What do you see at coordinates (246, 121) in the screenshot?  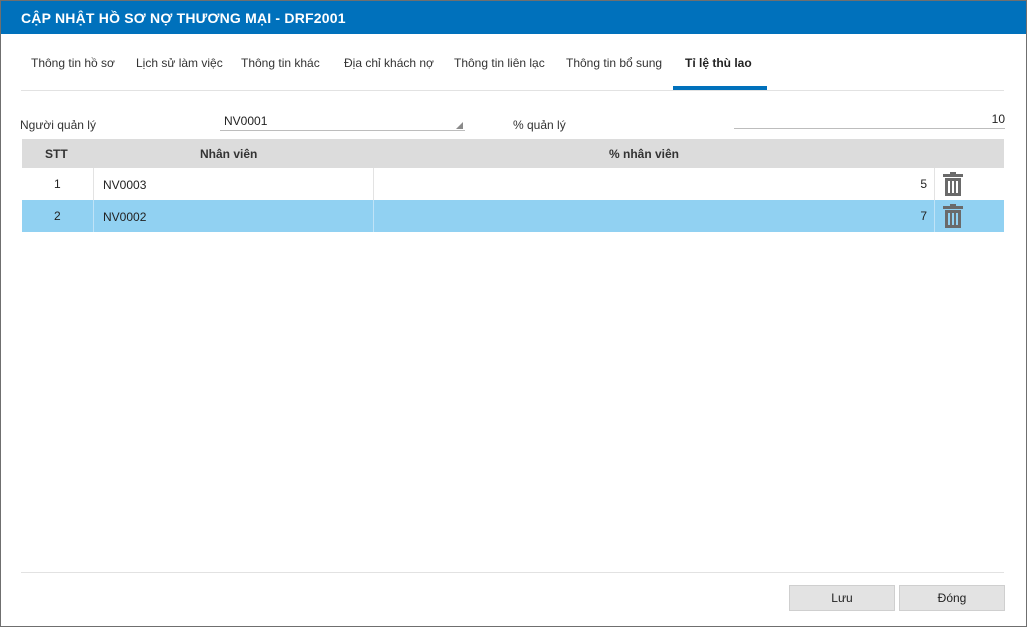 I see `manager-value: NV0001` at bounding box center [246, 121].